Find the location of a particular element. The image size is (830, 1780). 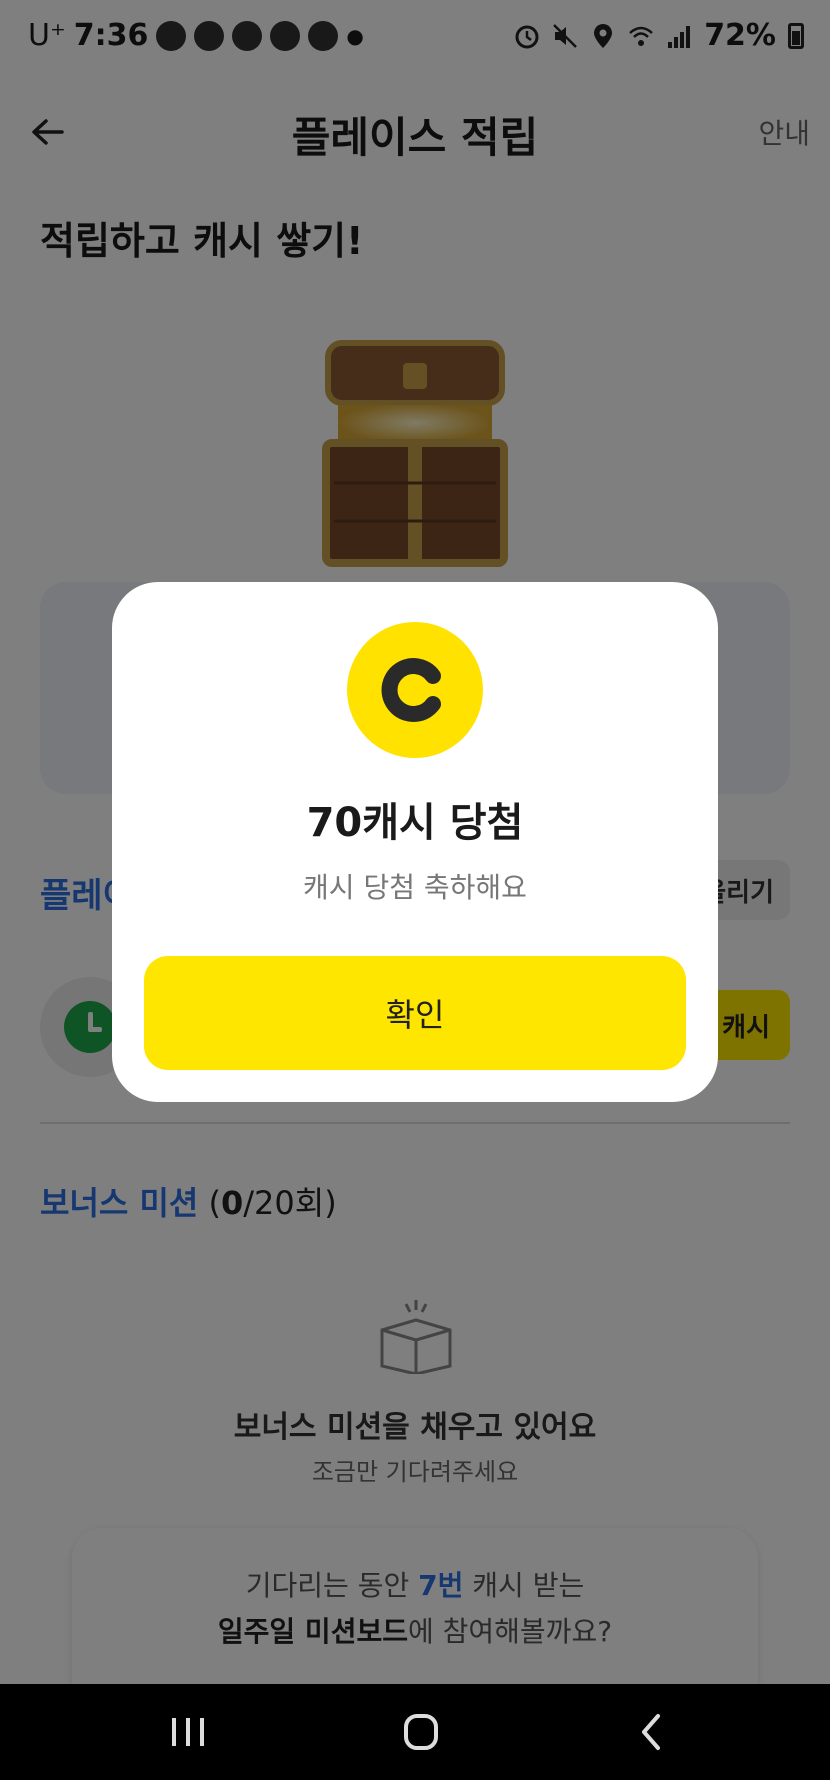

coin-icon is located at coordinates (415, 690).